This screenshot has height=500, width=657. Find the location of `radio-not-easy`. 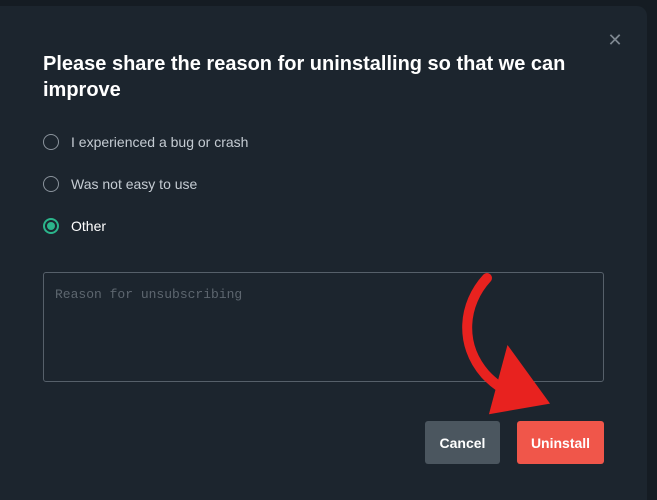

radio-not-easy is located at coordinates (51, 184).